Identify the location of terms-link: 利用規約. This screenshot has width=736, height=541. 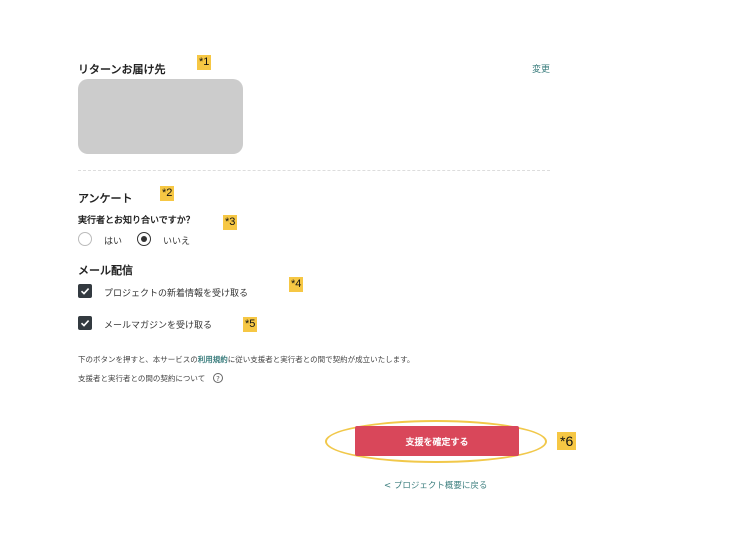
(213, 359).